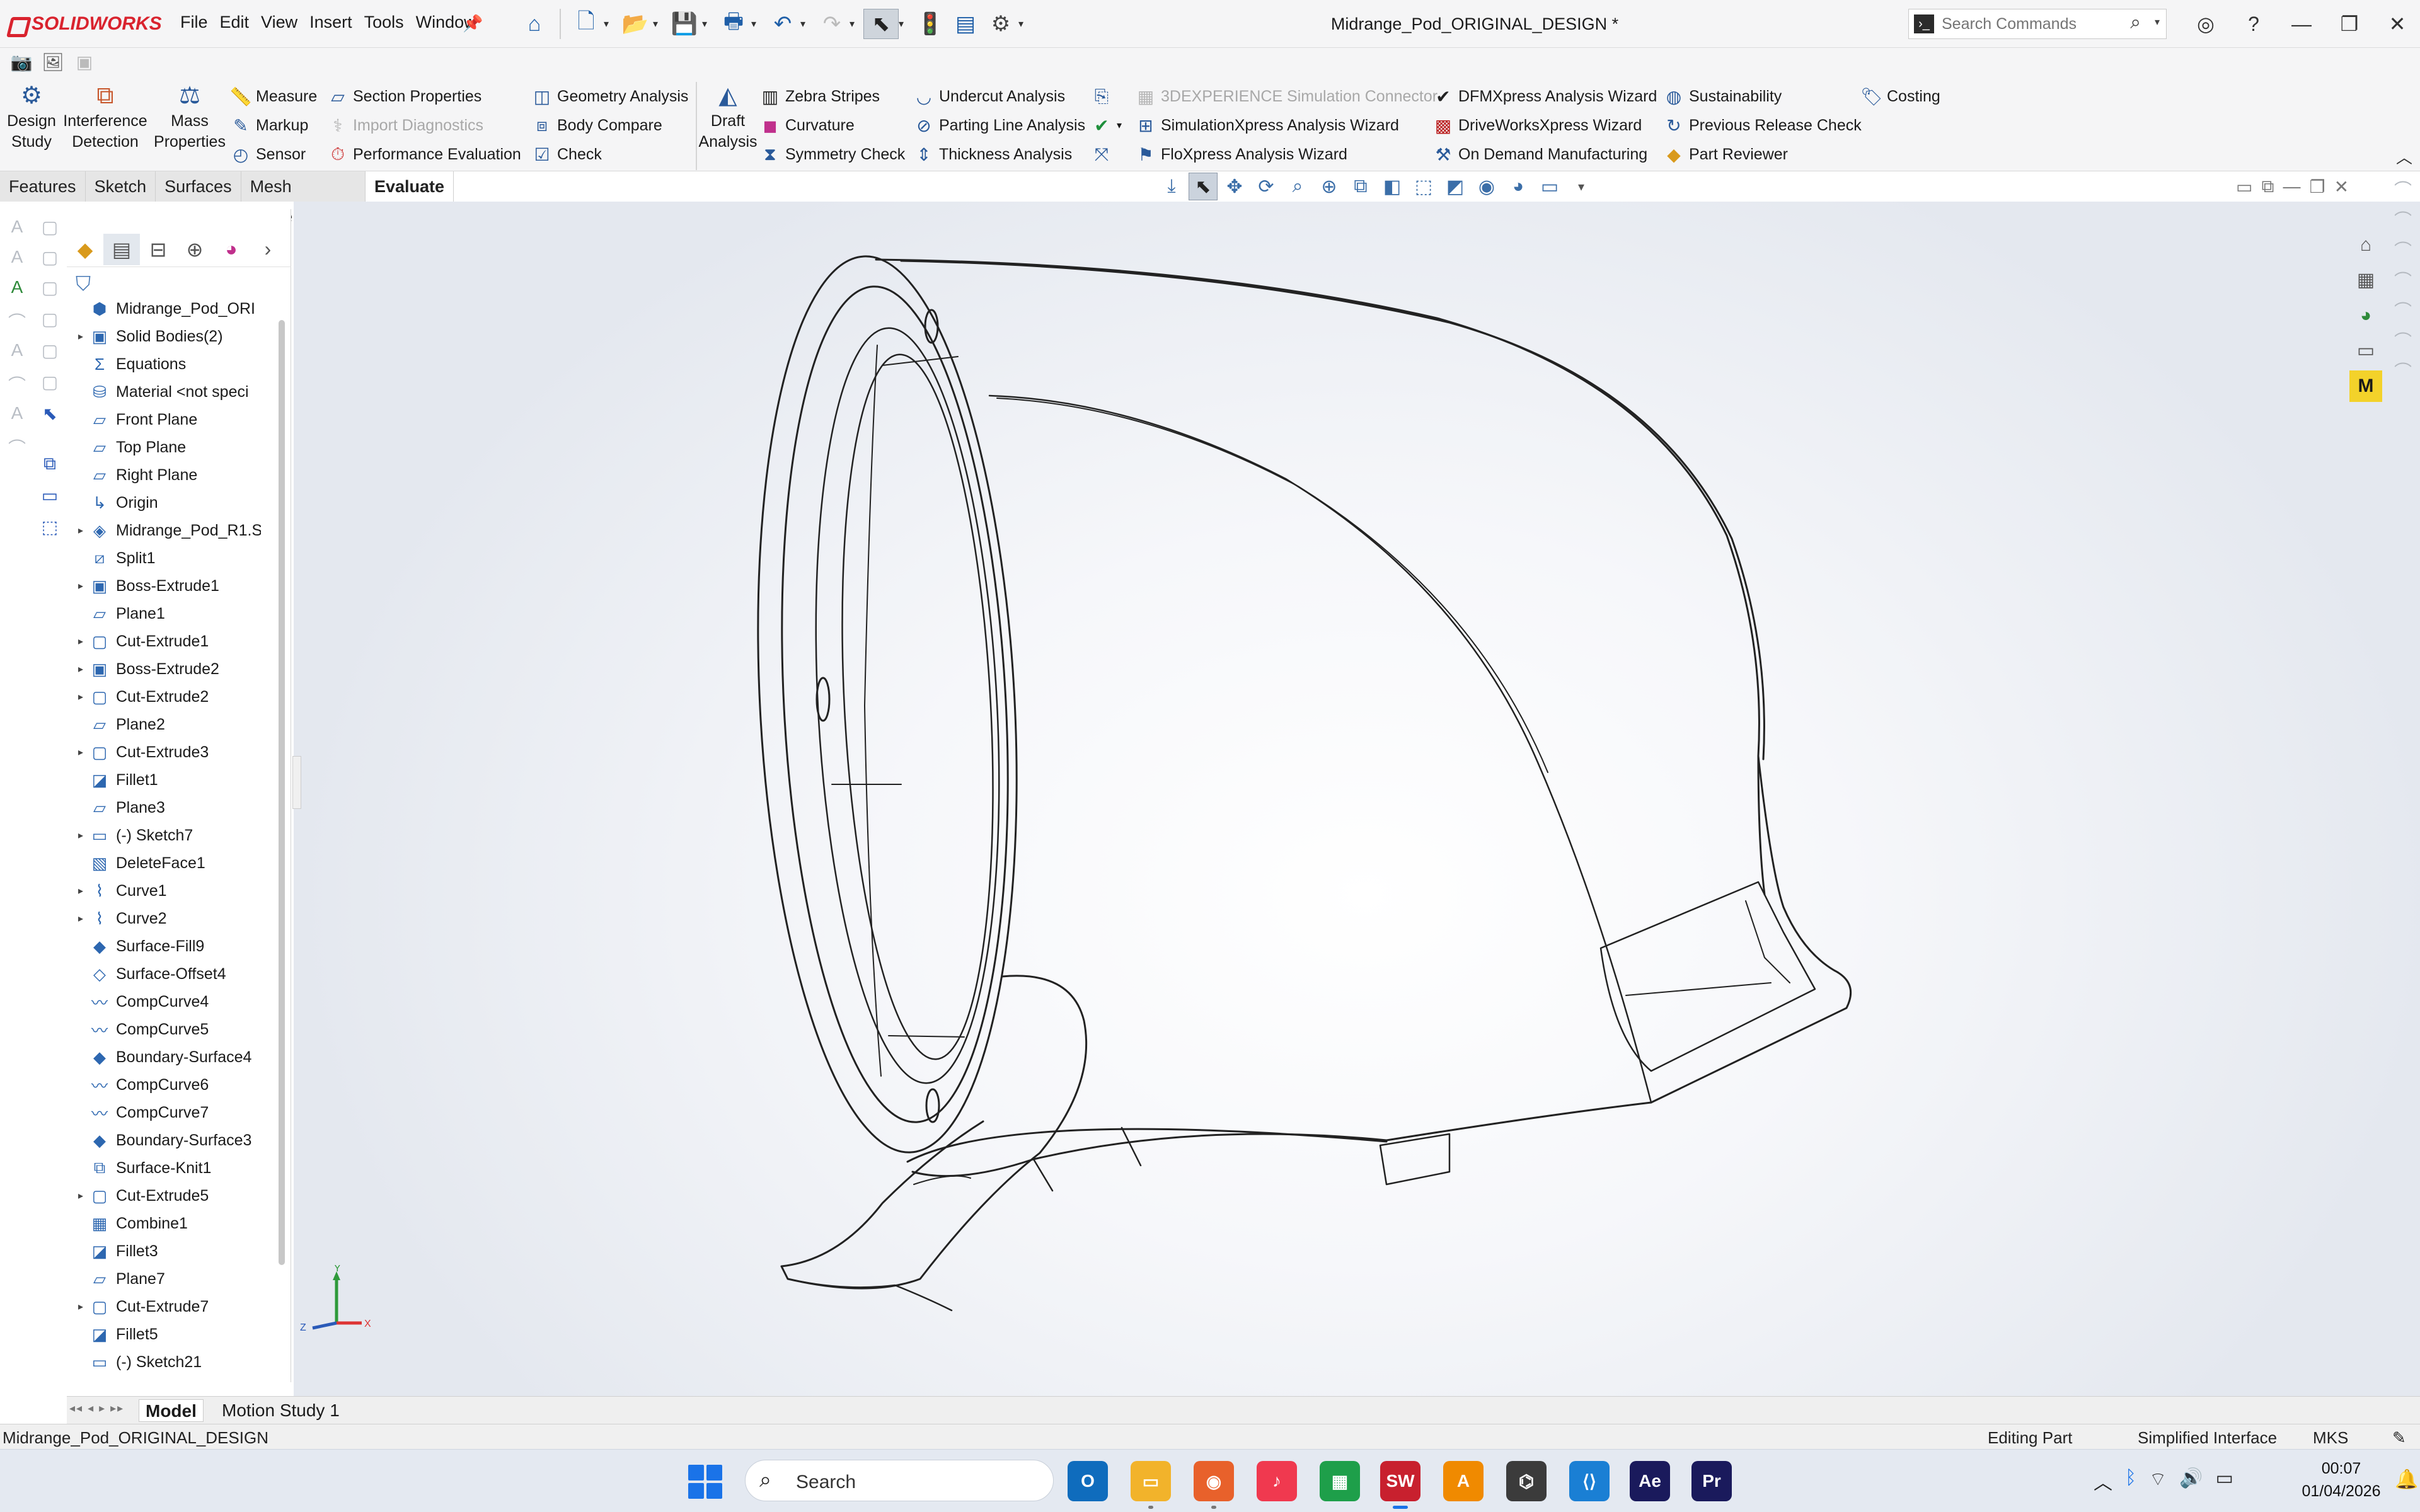  Describe the element at coordinates (122, 249) in the screenshot. I see `feature-manager-tree-icon: ▤` at that location.